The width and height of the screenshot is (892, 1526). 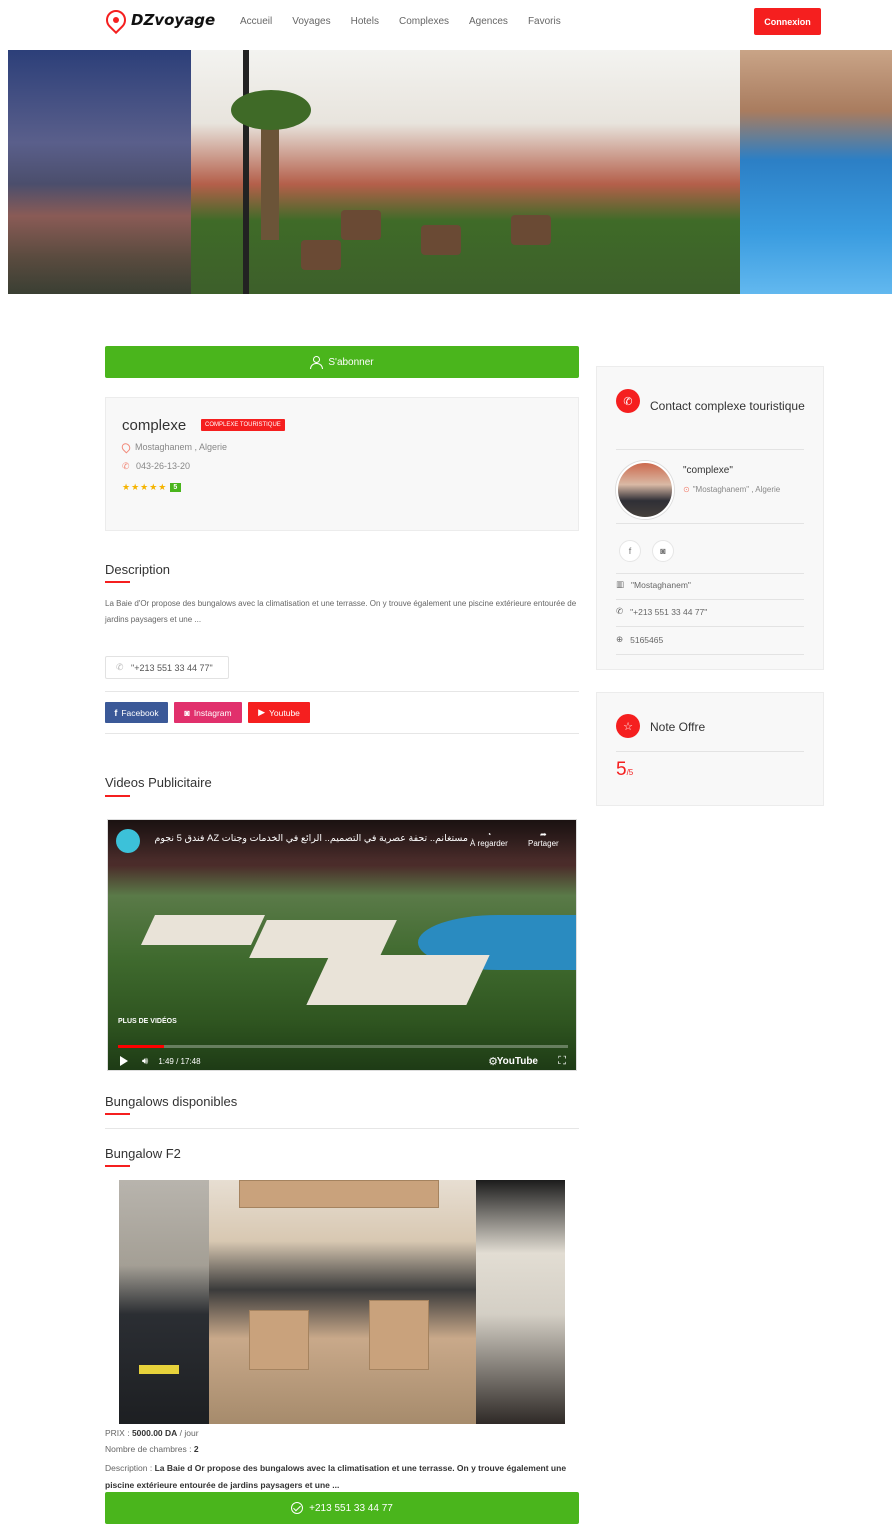 What do you see at coordinates (147, 1021) in the screenshot?
I see `more-videos-label: PLUS DE VIDÉOS` at bounding box center [147, 1021].